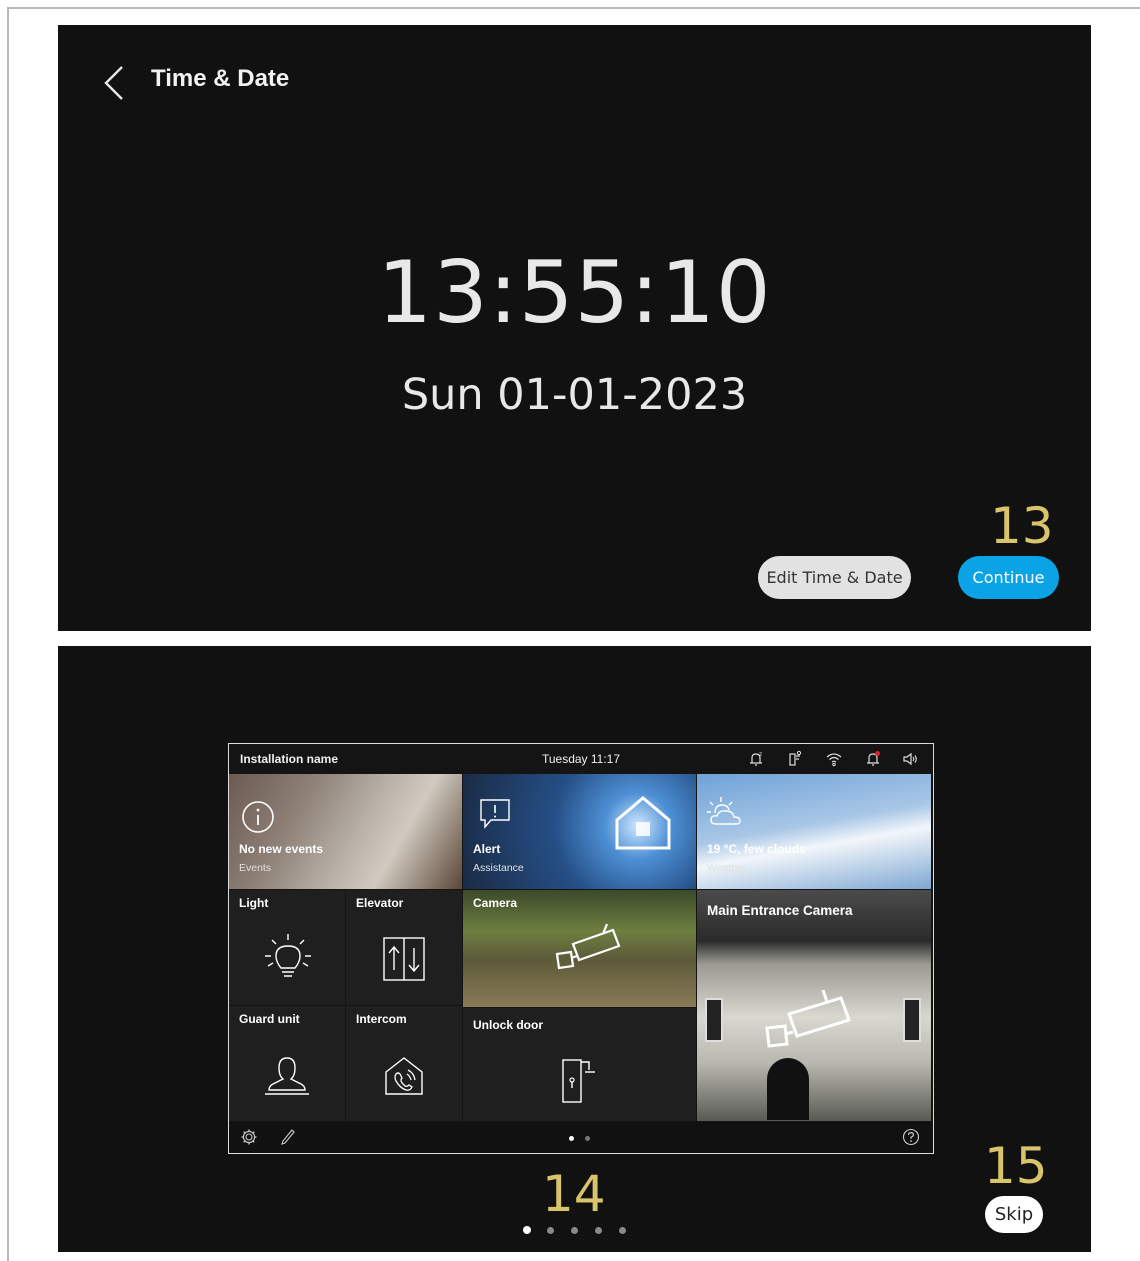  Describe the element at coordinates (258, 817) in the screenshot. I see `info-icon` at that location.